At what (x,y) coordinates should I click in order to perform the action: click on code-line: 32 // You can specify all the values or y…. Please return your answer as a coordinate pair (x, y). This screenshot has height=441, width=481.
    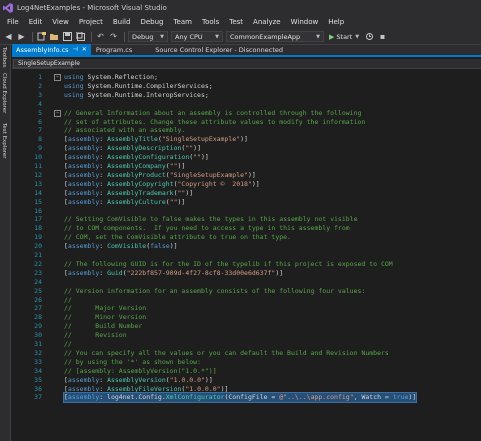
    Looking at the image, I should click on (246, 353).